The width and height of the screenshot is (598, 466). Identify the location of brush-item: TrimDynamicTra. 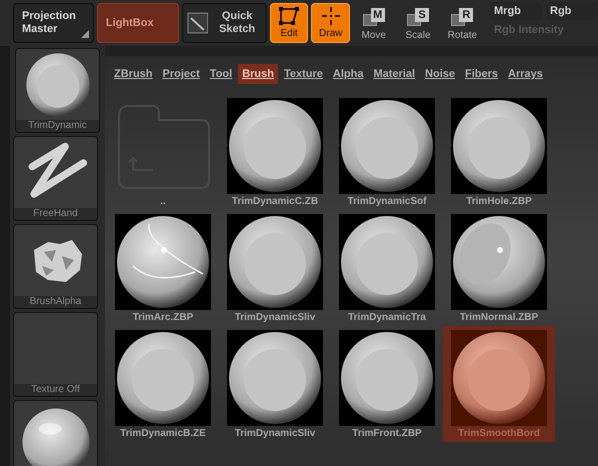
(387, 268).